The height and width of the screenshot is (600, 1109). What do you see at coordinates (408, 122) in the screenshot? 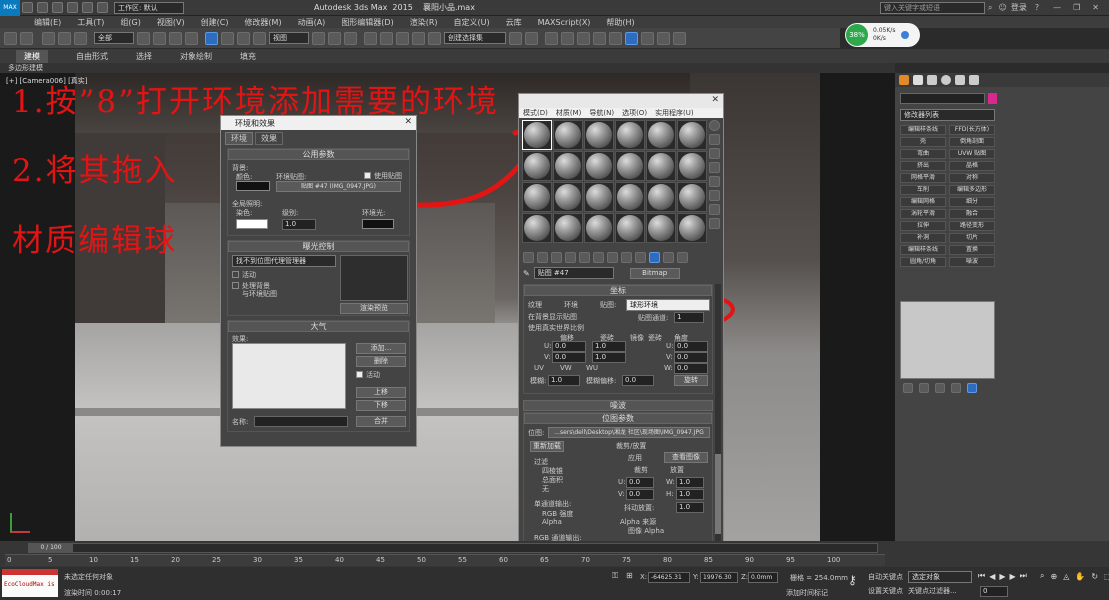
I see `env-dialog-close-icon: ✕` at bounding box center [408, 122].